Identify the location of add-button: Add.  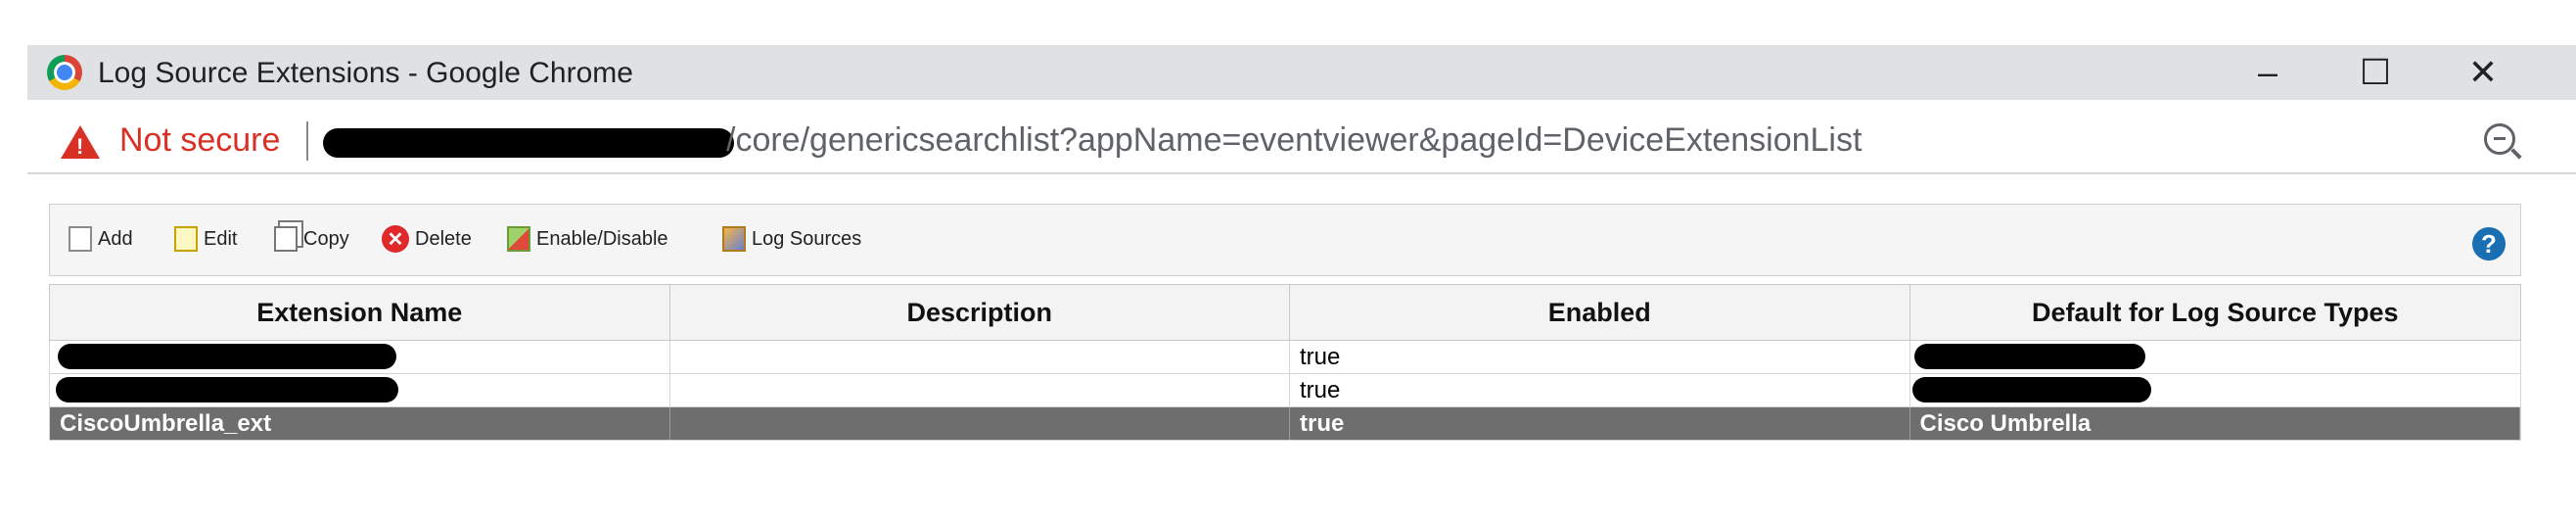
(101, 239).